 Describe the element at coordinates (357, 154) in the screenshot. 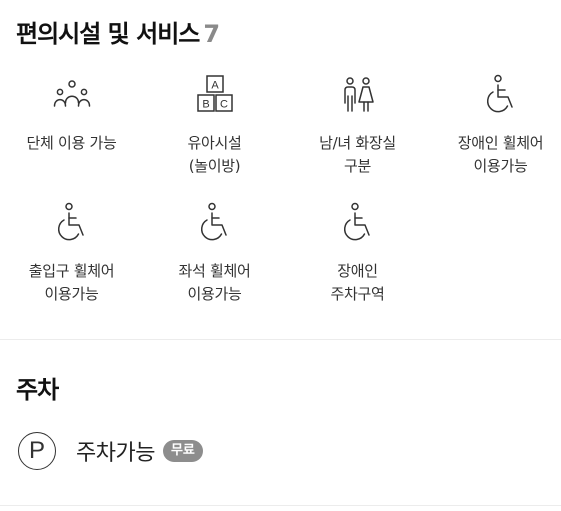

I see `amenity-label: 남/녀 화장실 구분` at that location.